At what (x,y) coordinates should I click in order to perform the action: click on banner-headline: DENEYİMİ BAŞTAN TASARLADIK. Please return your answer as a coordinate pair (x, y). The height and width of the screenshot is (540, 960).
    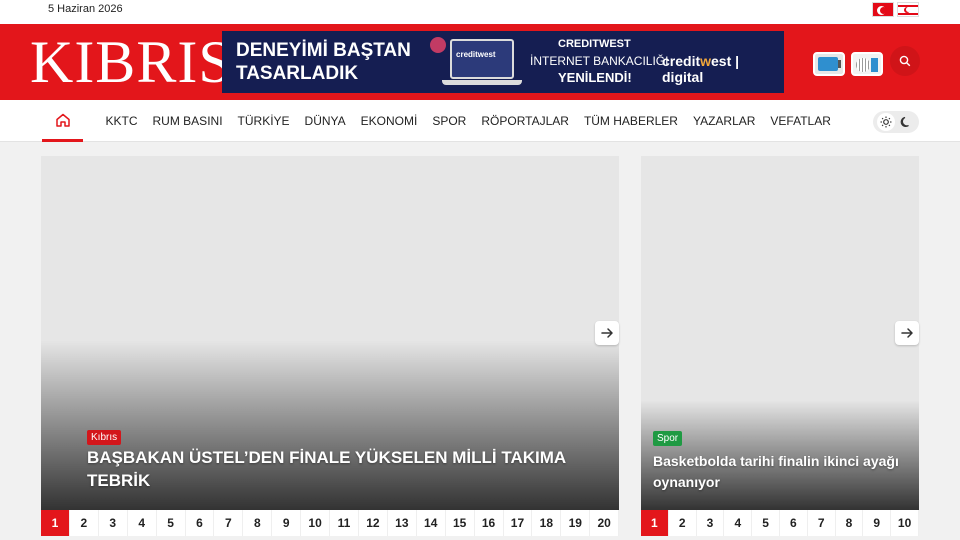
    Looking at the image, I should click on (323, 62).